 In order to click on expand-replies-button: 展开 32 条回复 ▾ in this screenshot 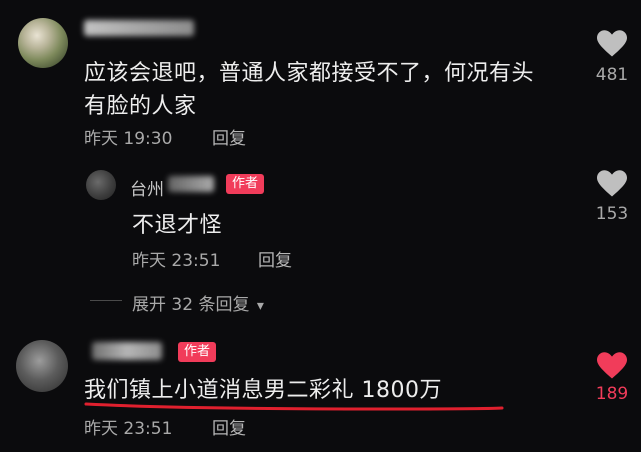, I will do `click(198, 302)`.